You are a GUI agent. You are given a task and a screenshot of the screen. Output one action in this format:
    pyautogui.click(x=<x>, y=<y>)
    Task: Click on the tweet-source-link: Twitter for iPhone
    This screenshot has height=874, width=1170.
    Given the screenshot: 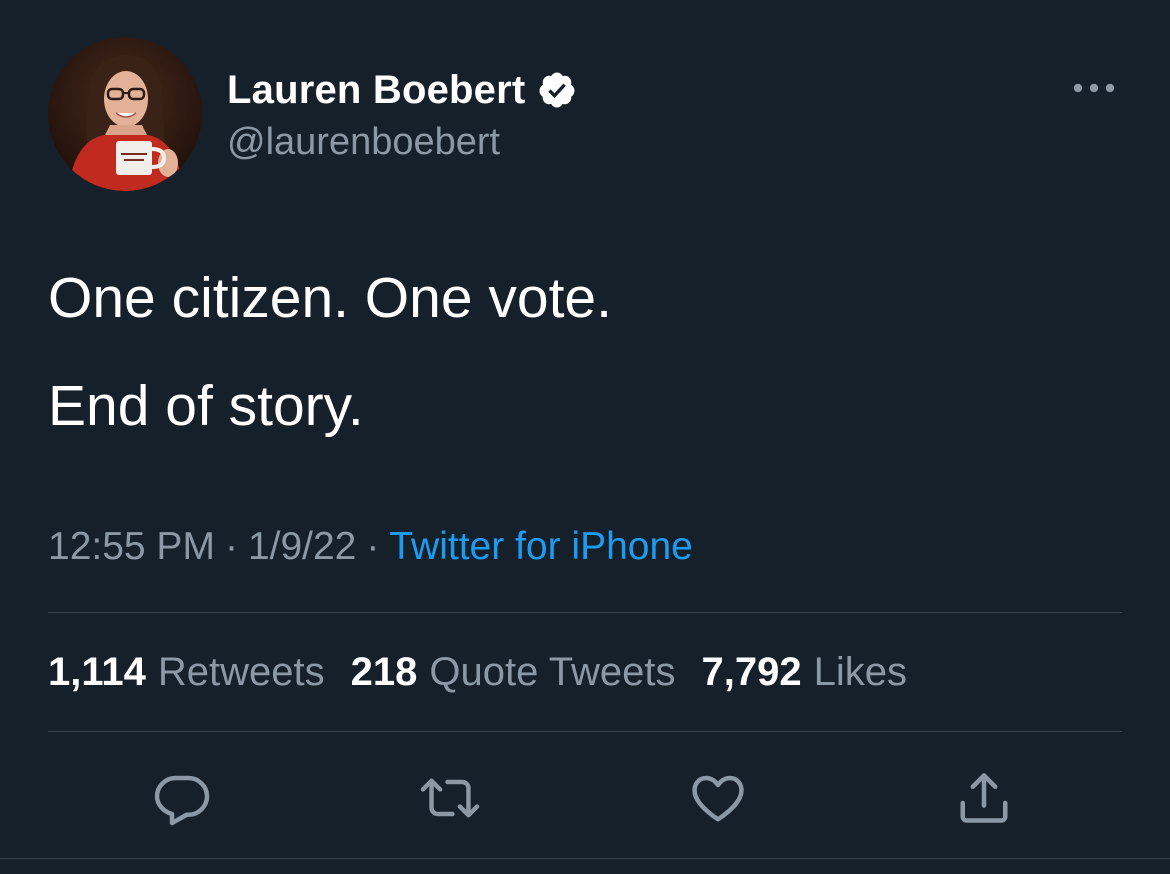 What is the action you would take?
    pyautogui.click(x=540, y=546)
    